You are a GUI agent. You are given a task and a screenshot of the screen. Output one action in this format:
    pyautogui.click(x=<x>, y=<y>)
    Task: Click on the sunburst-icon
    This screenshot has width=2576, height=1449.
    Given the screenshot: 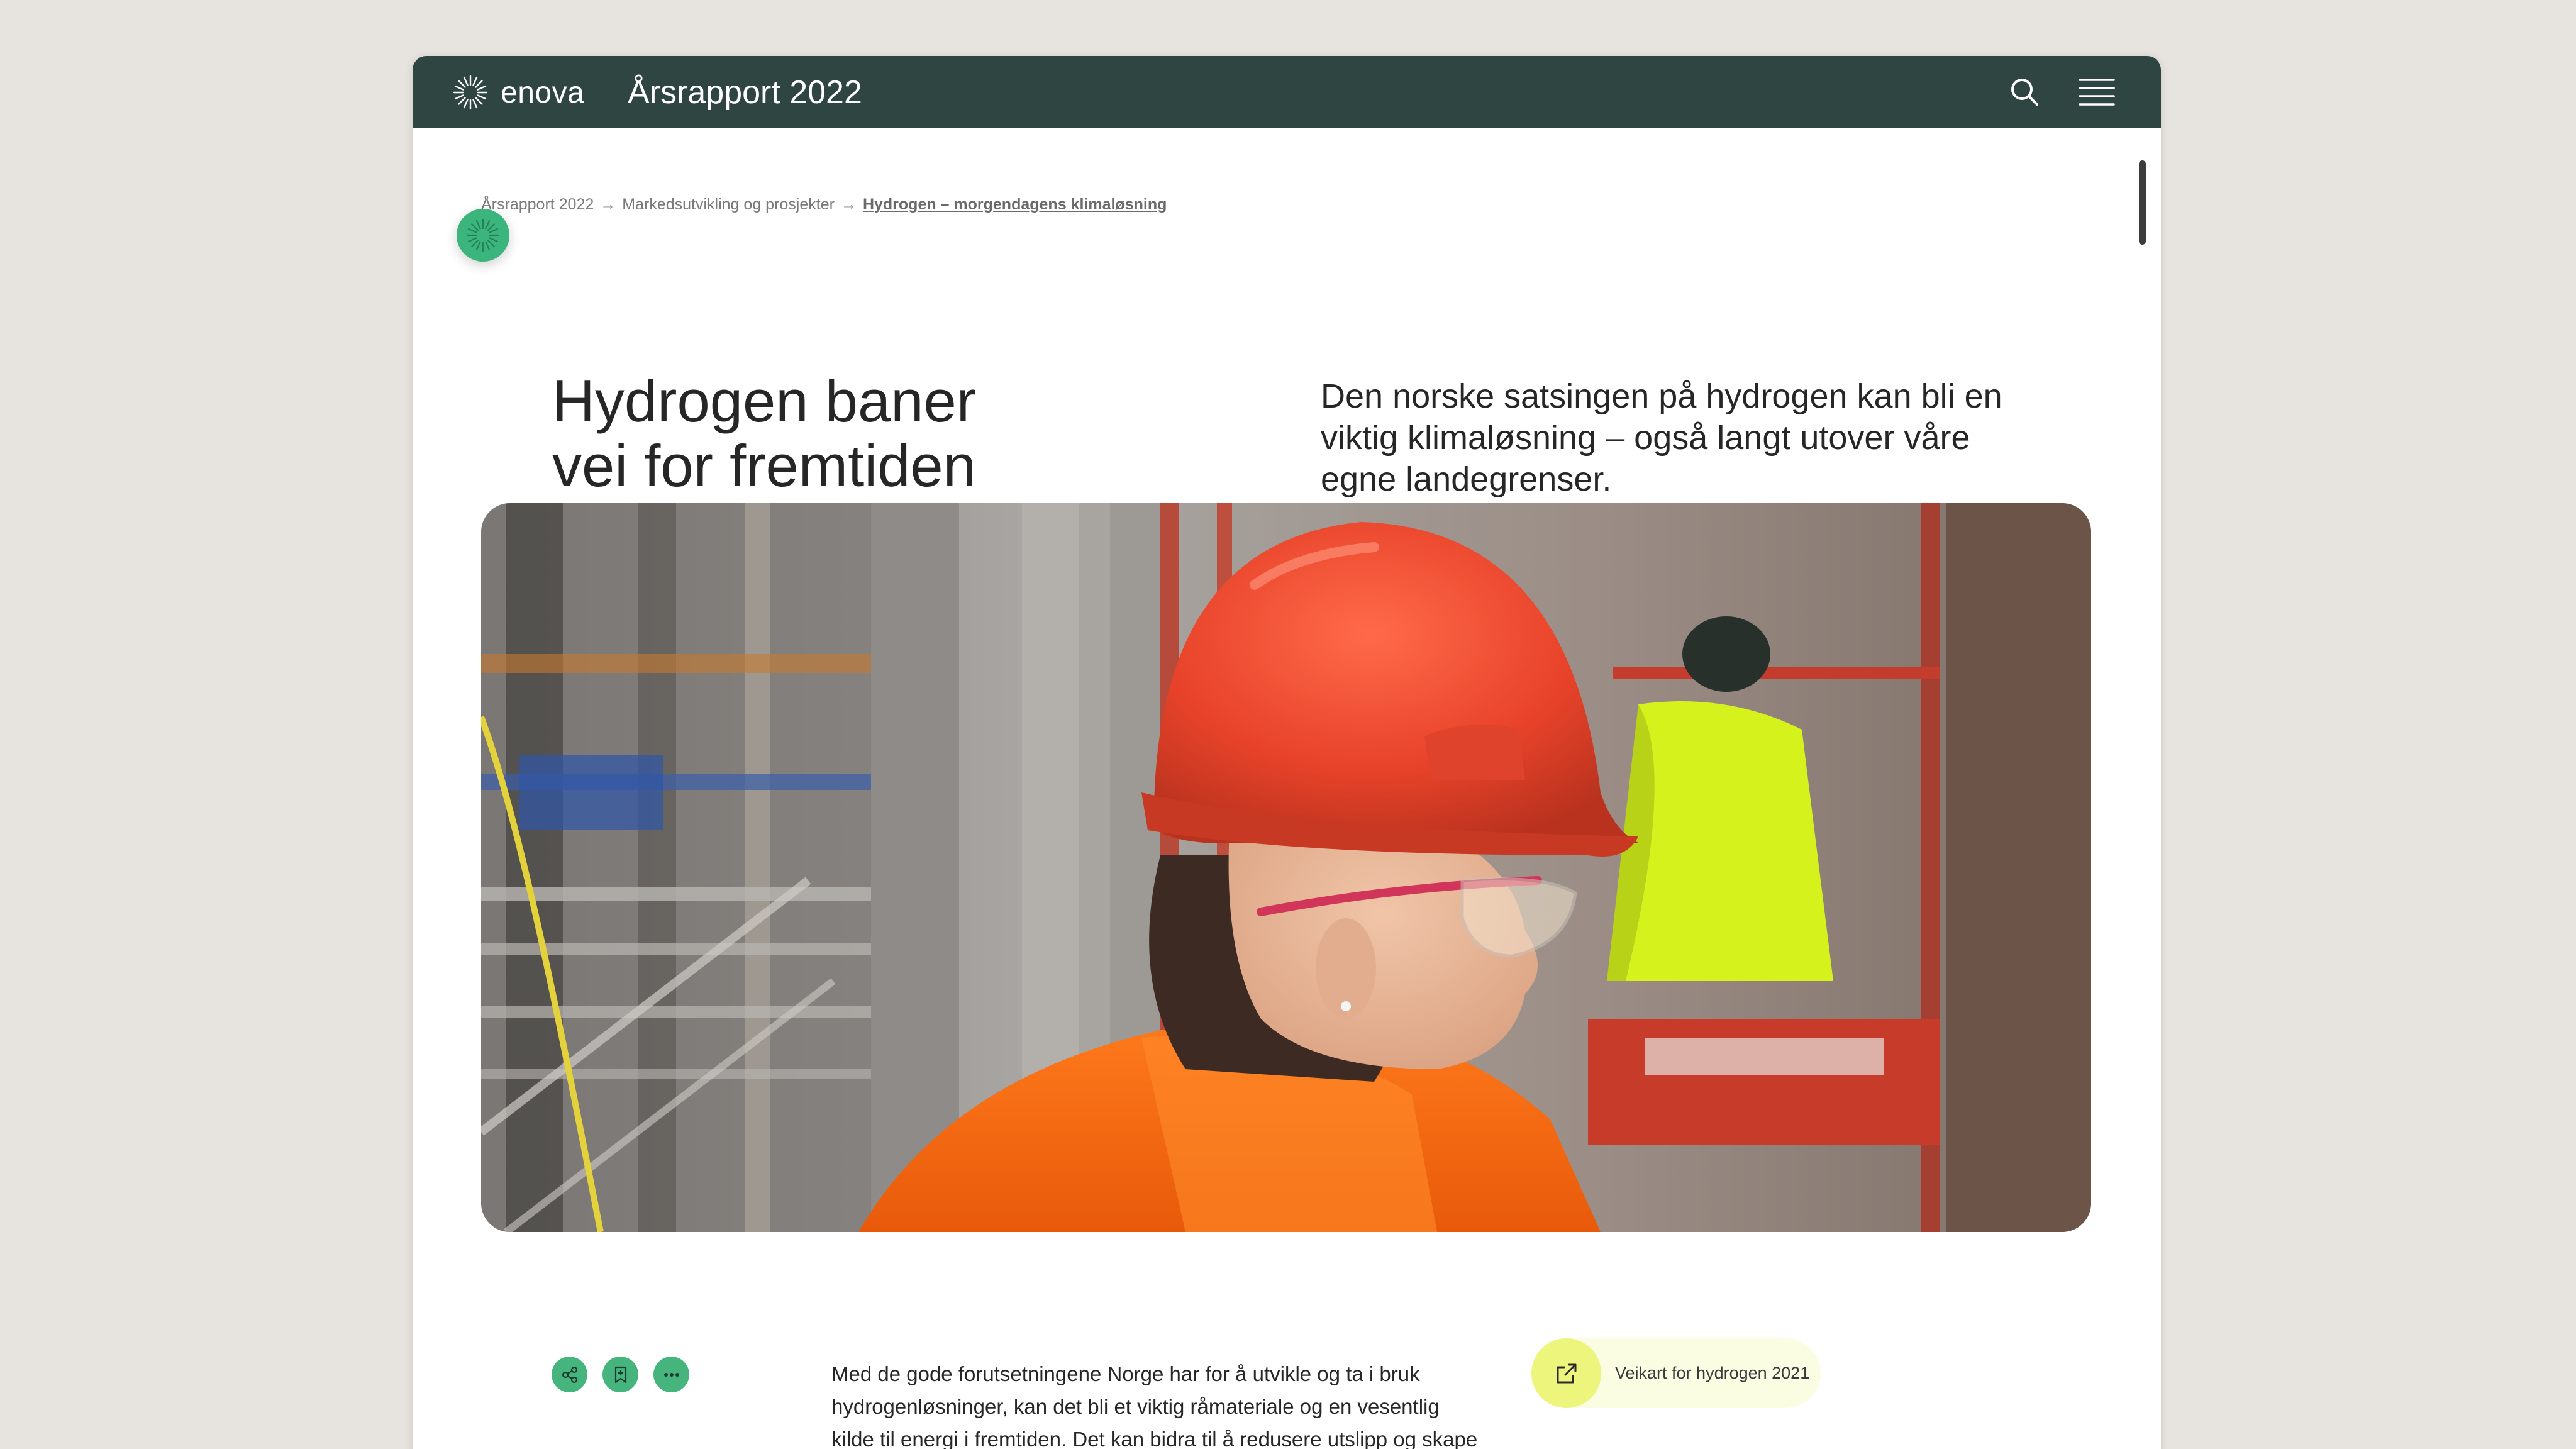 What is the action you would take?
    pyautogui.click(x=483, y=235)
    